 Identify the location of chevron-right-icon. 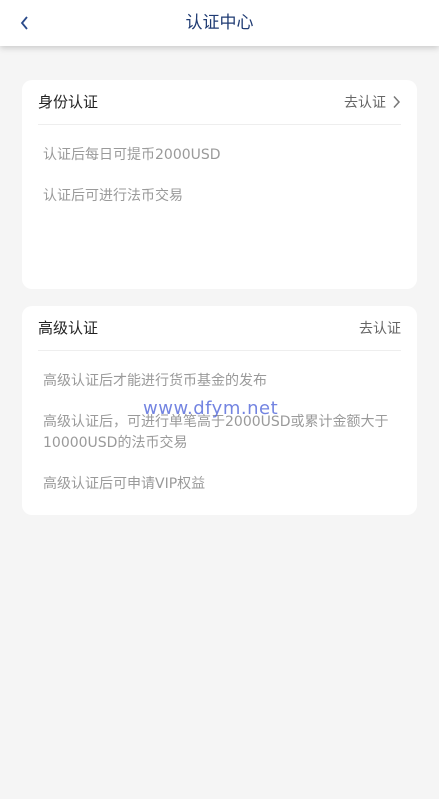
(396, 102).